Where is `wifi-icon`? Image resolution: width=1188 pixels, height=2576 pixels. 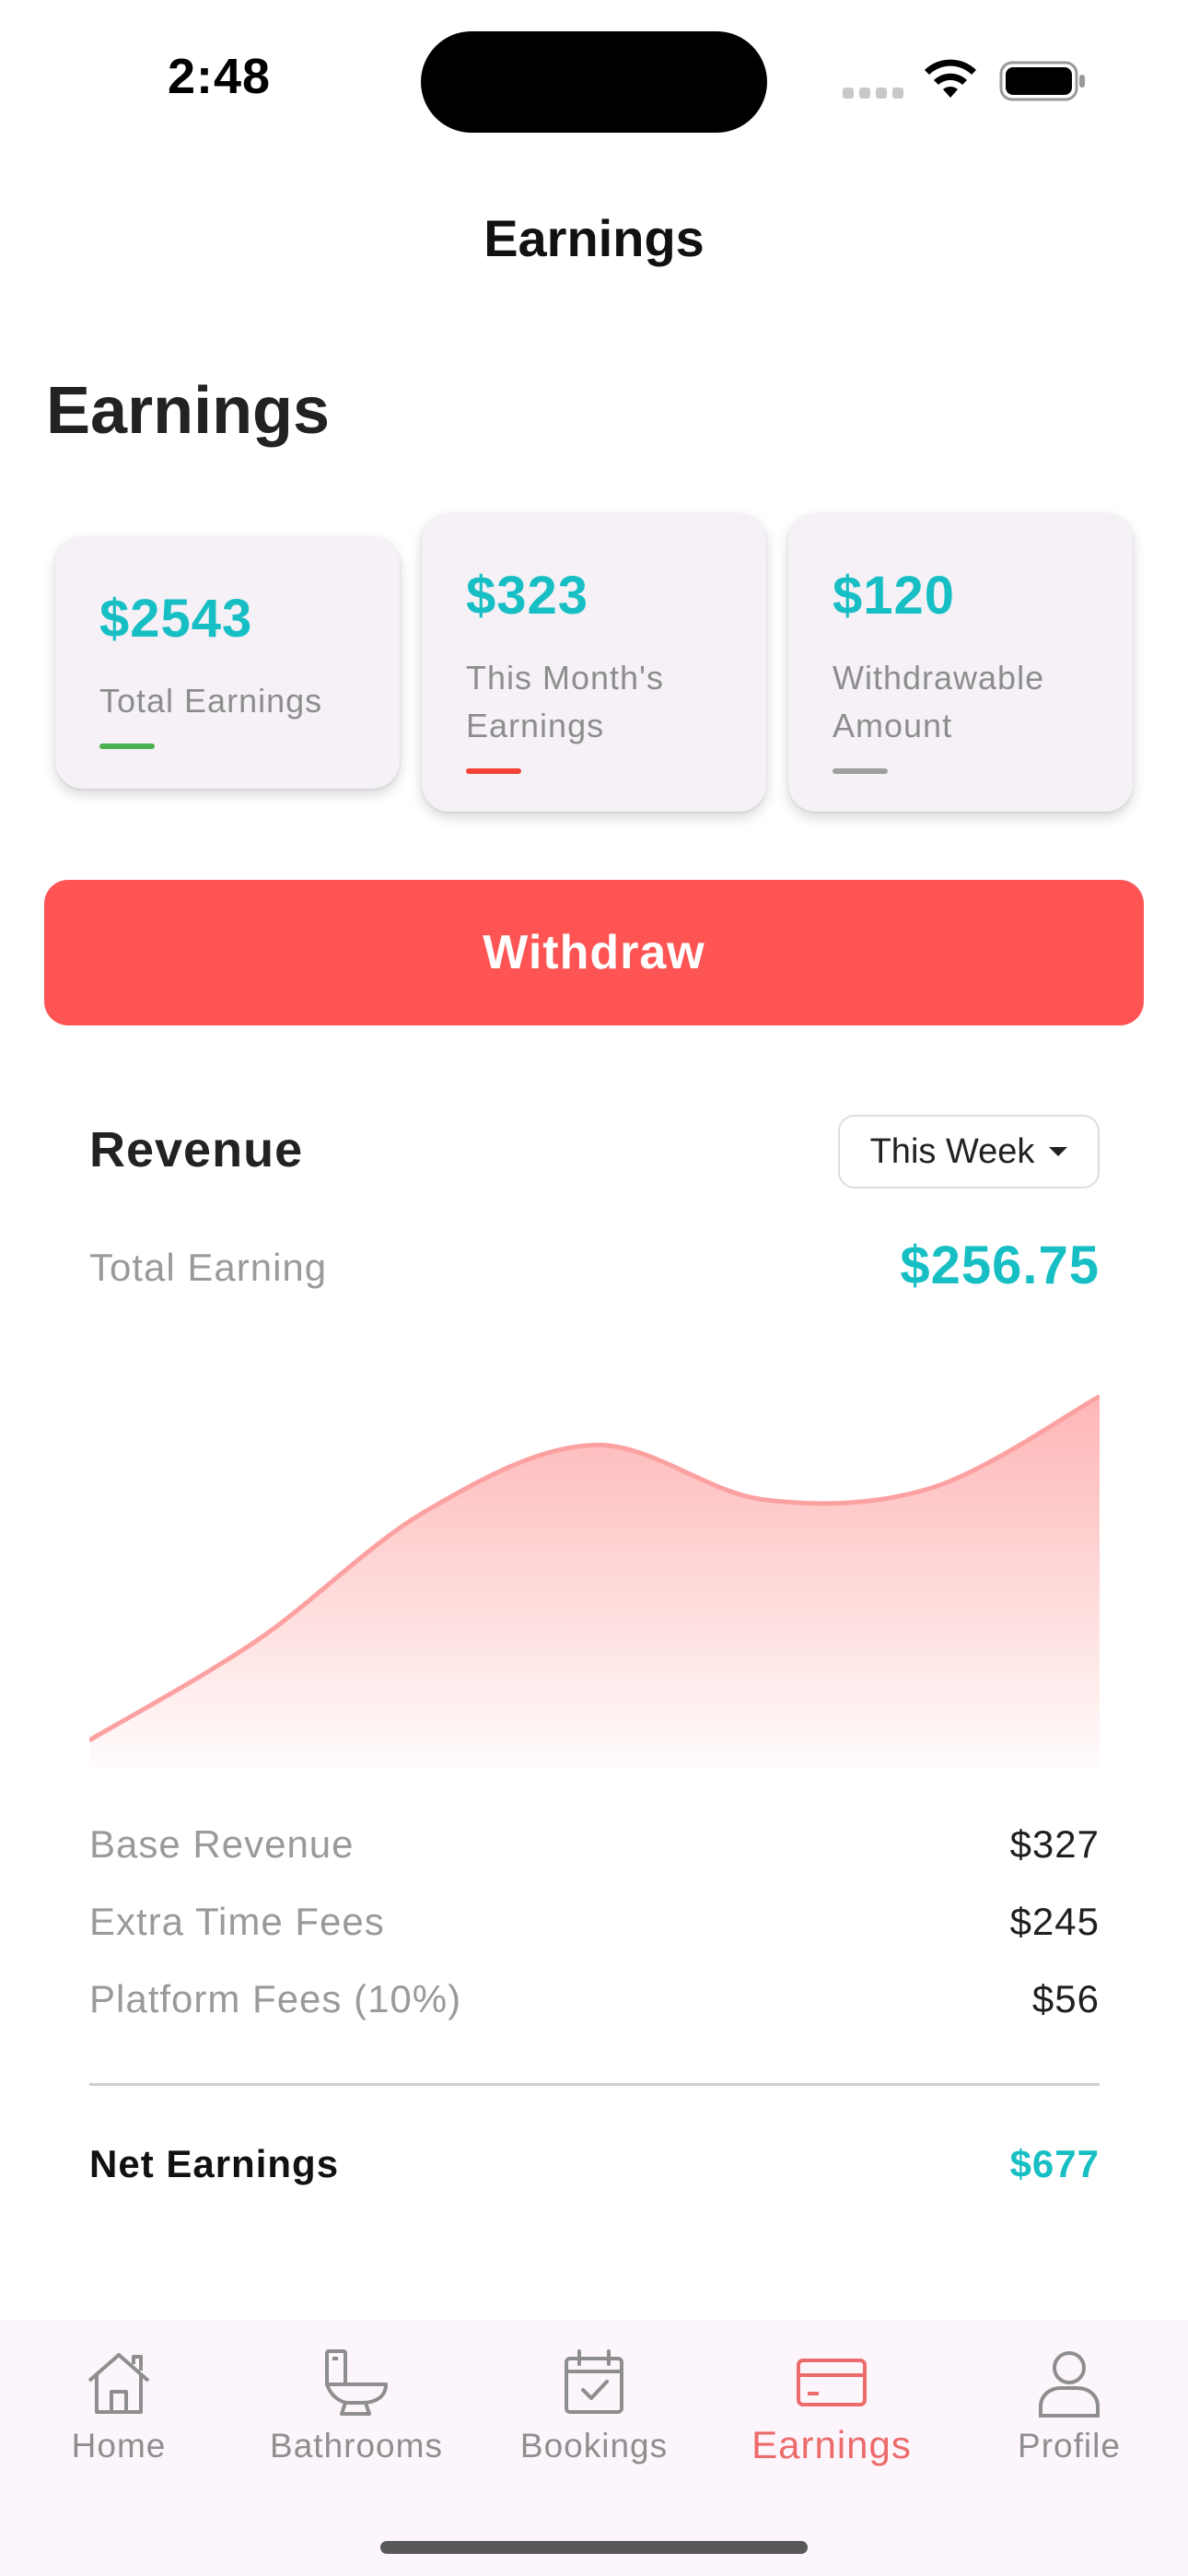 wifi-icon is located at coordinates (951, 78).